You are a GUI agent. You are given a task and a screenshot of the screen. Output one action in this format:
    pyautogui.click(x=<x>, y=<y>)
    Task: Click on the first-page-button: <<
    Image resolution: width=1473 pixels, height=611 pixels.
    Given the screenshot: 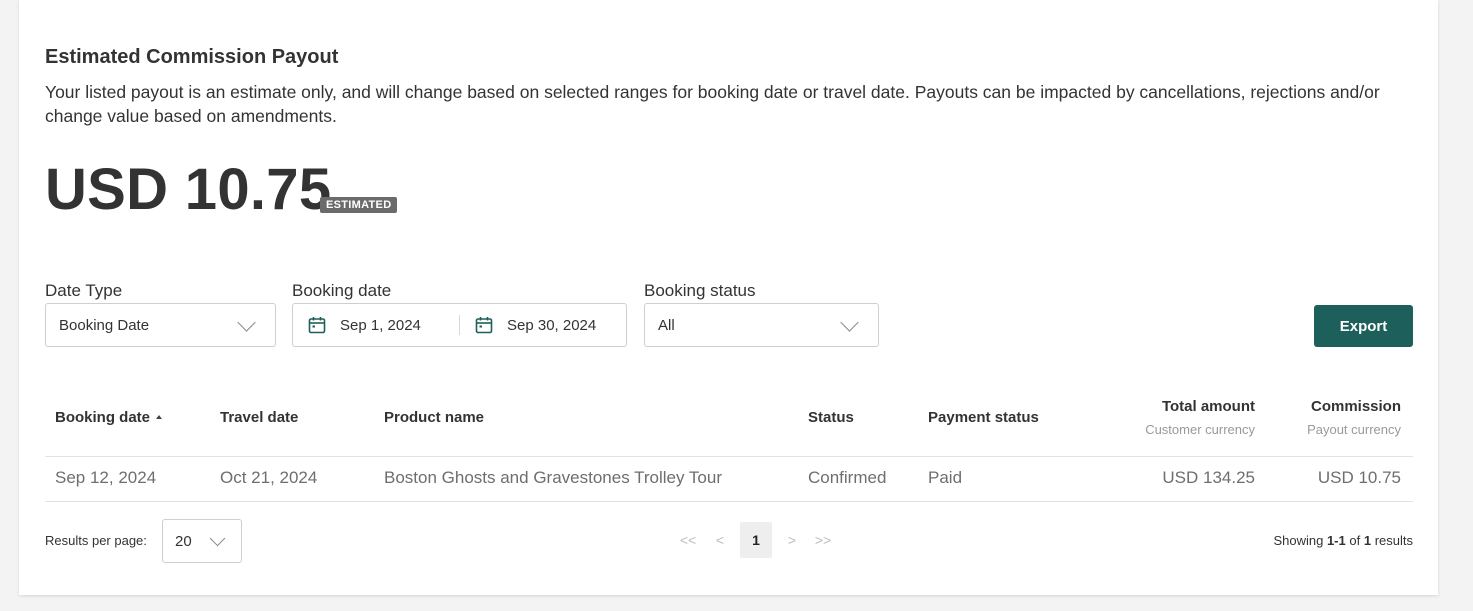 What is the action you would take?
    pyautogui.click(x=688, y=540)
    